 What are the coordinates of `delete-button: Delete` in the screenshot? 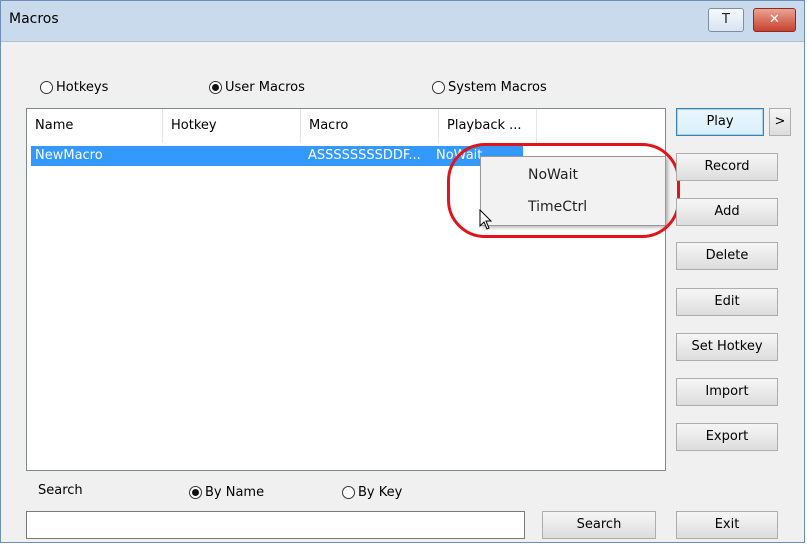 It's located at (727, 256).